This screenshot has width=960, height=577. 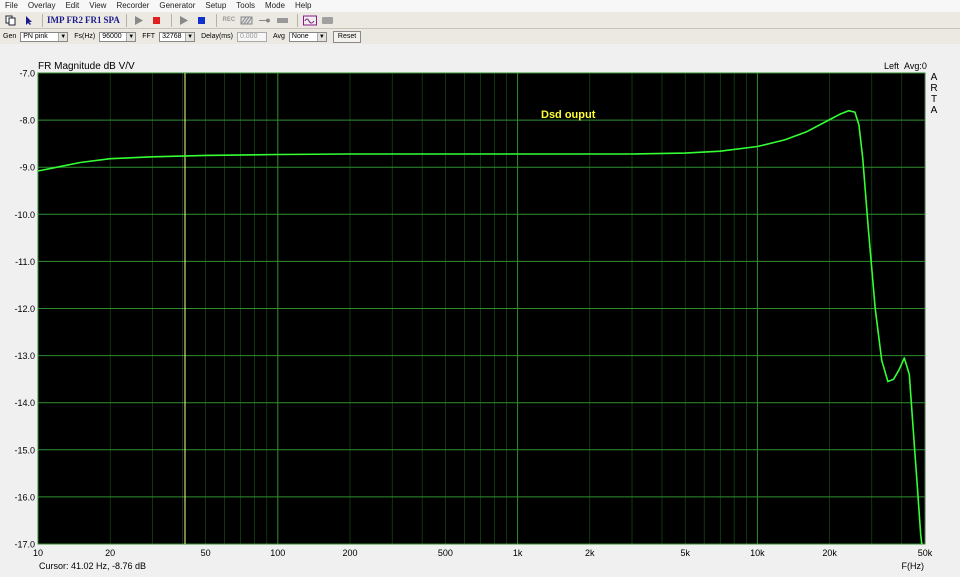 What do you see at coordinates (251, 36) in the screenshot?
I see `delay-input: 0.000` at bounding box center [251, 36].